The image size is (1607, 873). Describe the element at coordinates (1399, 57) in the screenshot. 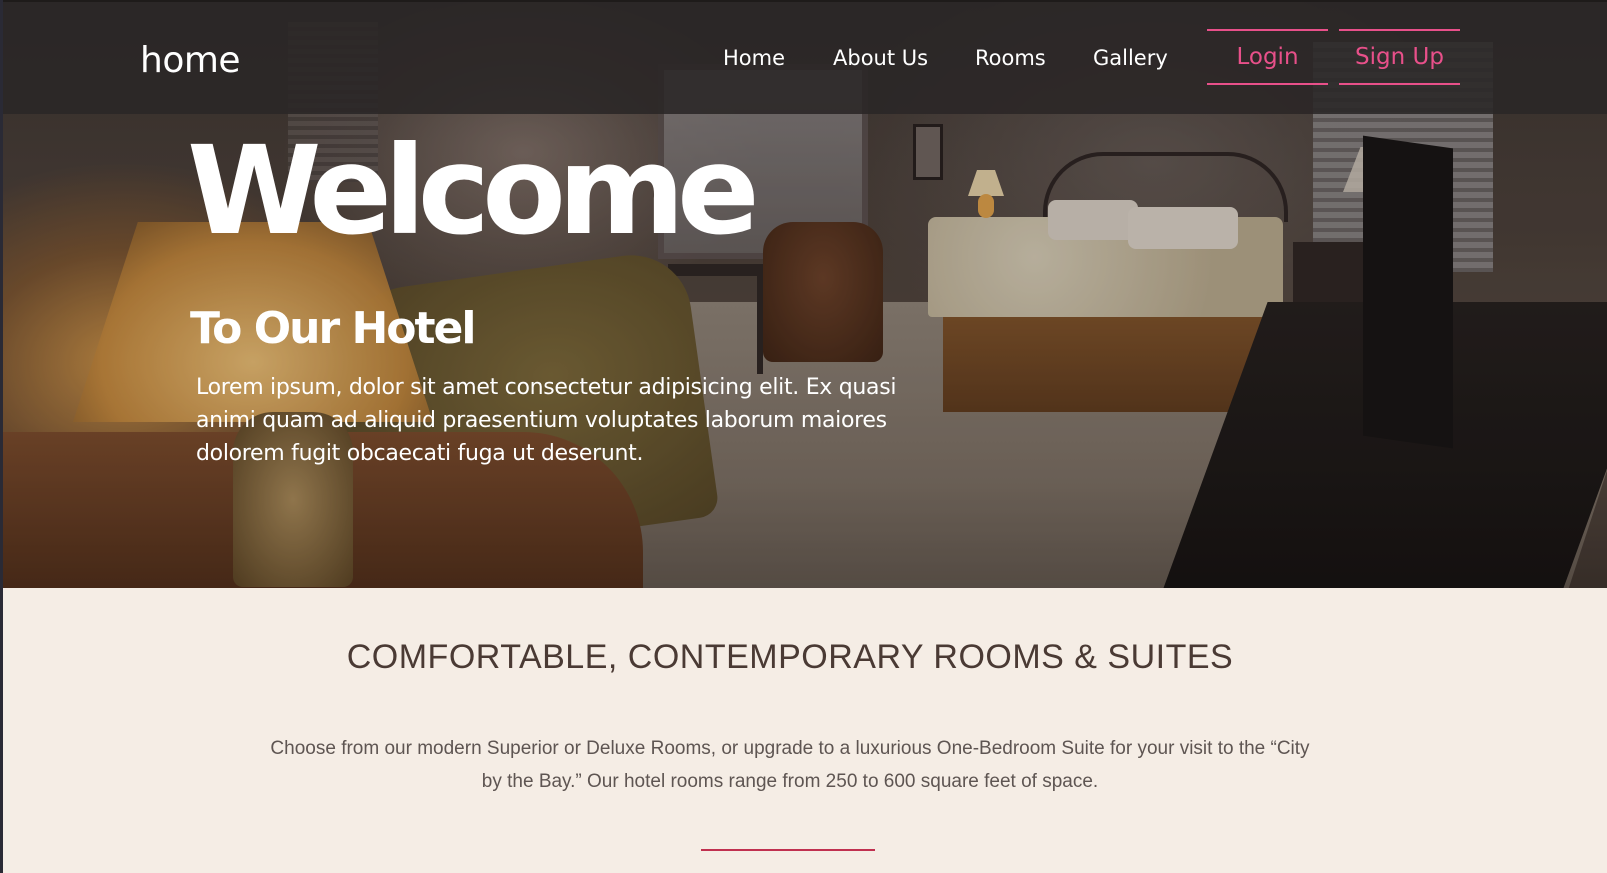

I see `signup-button: Sign Up` at that location.